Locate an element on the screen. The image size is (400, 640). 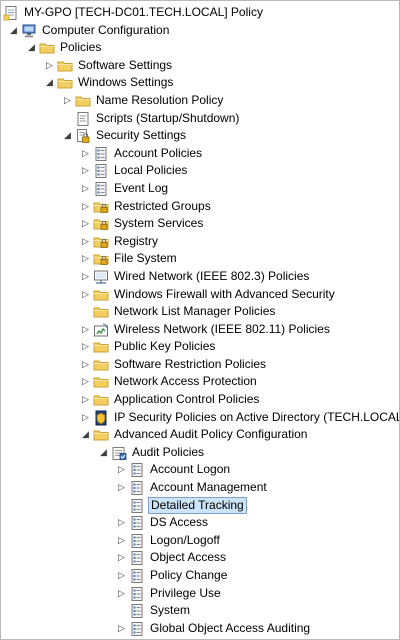
tree-node-public-key-policies: ▷ Public Key Policies is located at coordinates (200, 347).